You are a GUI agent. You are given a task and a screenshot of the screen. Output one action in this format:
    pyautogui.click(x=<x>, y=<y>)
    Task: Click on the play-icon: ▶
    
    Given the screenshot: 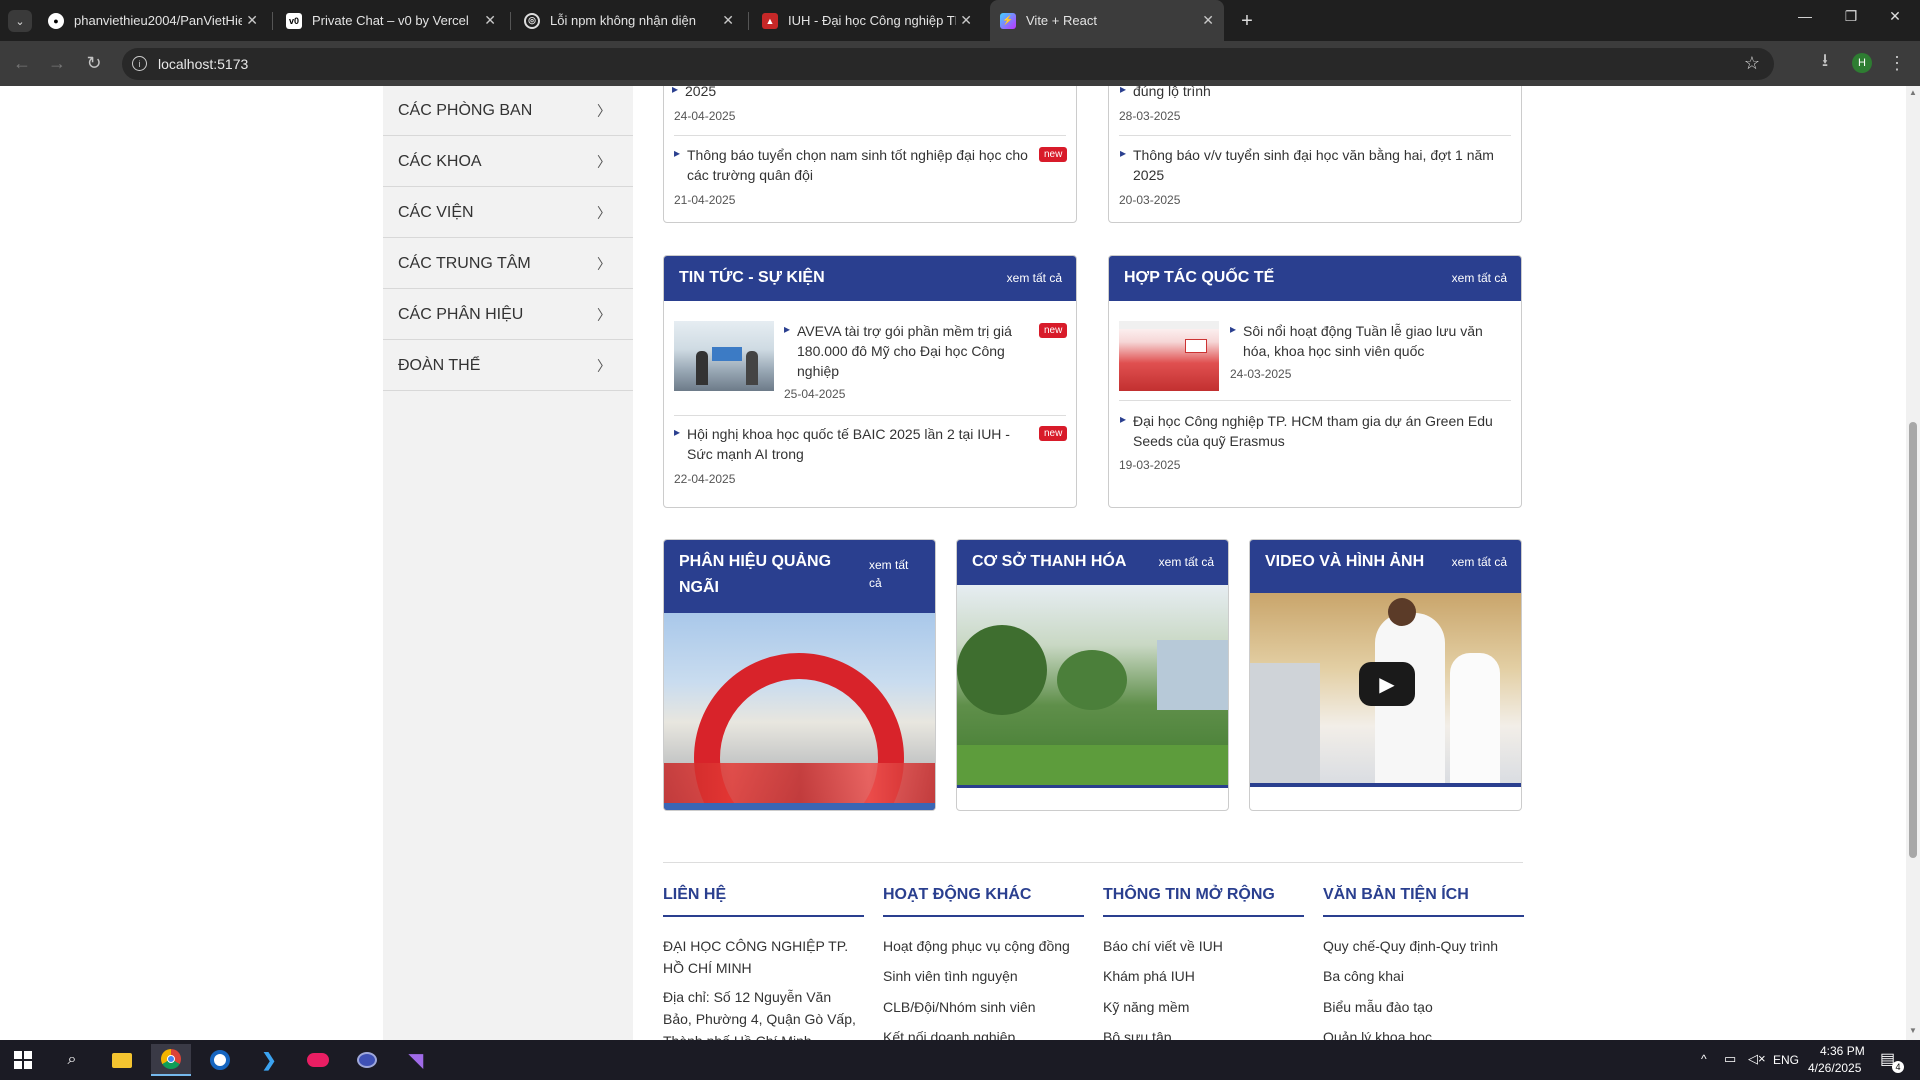 What is the action you would take?
    pyautogui.click(x=1387, y=684)
    